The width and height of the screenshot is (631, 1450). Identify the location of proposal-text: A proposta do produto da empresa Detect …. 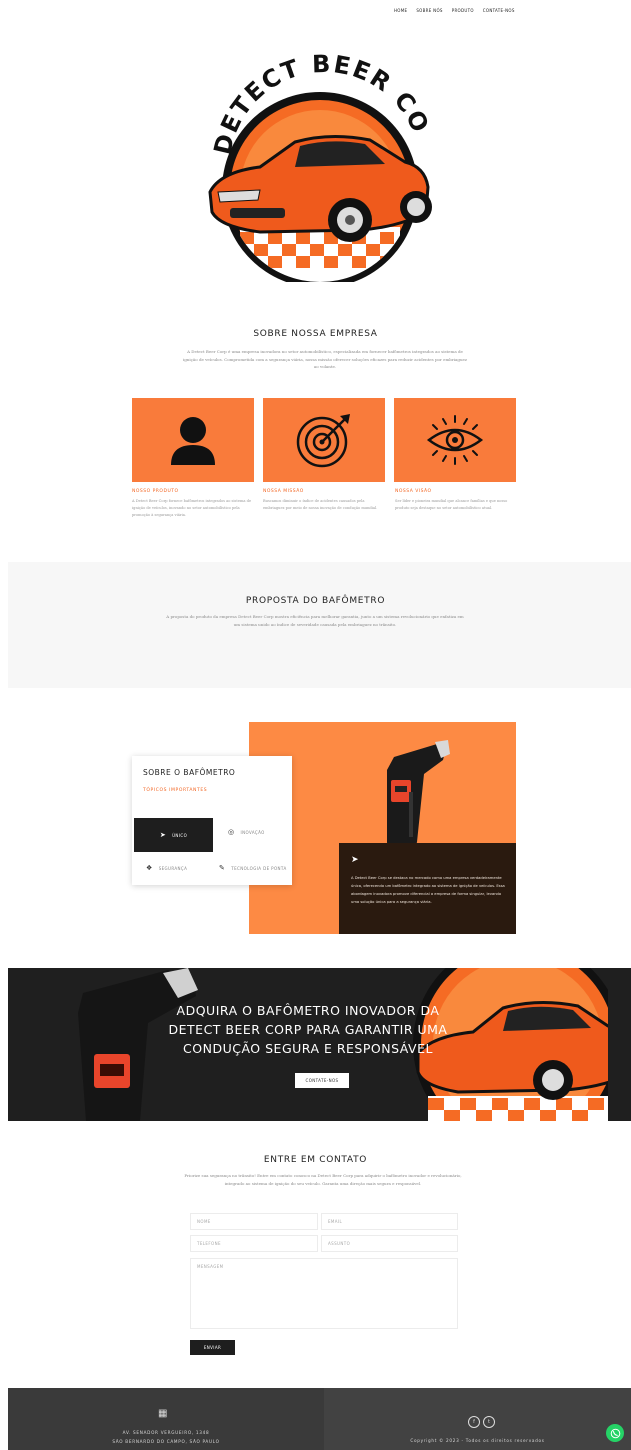
(315, 620).